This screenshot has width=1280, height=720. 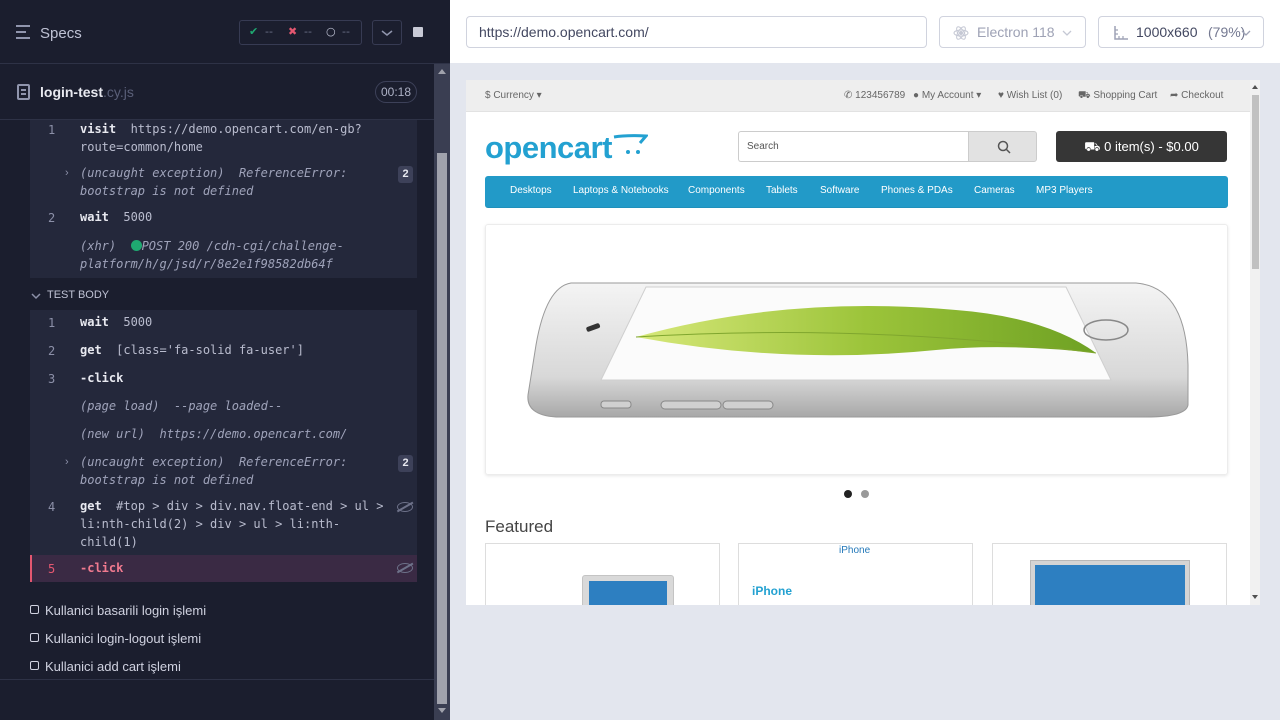 I want to click on viewport-selector: 1000x660 (79%), so click(x=1181, y=32).